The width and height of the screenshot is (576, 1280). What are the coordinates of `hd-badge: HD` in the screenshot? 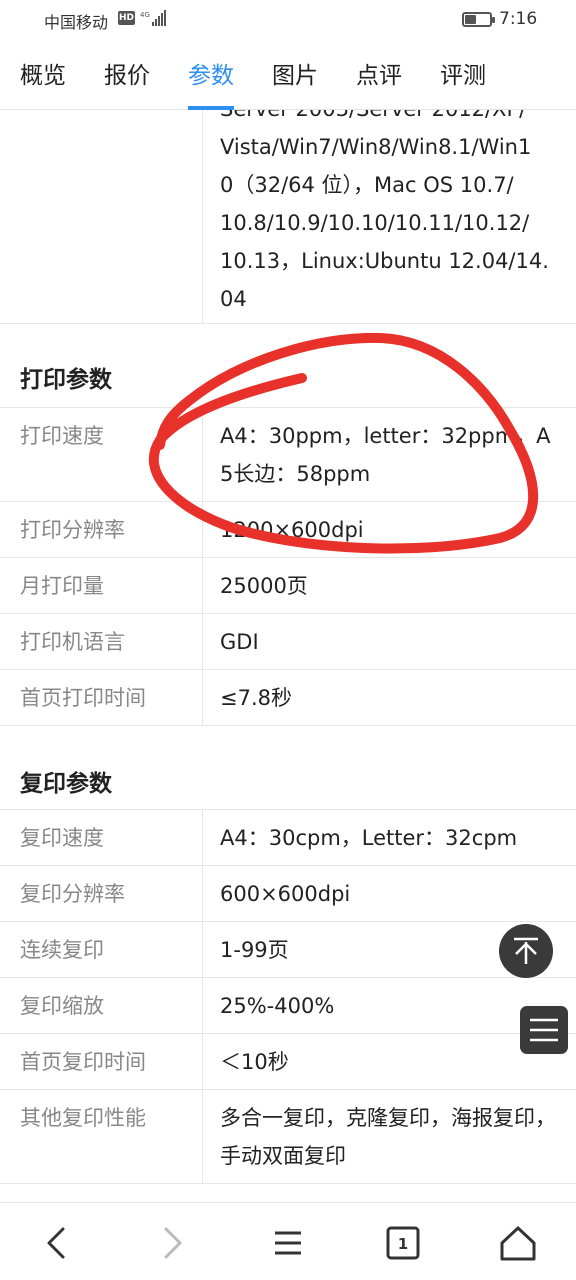 It's located at (126, 18).